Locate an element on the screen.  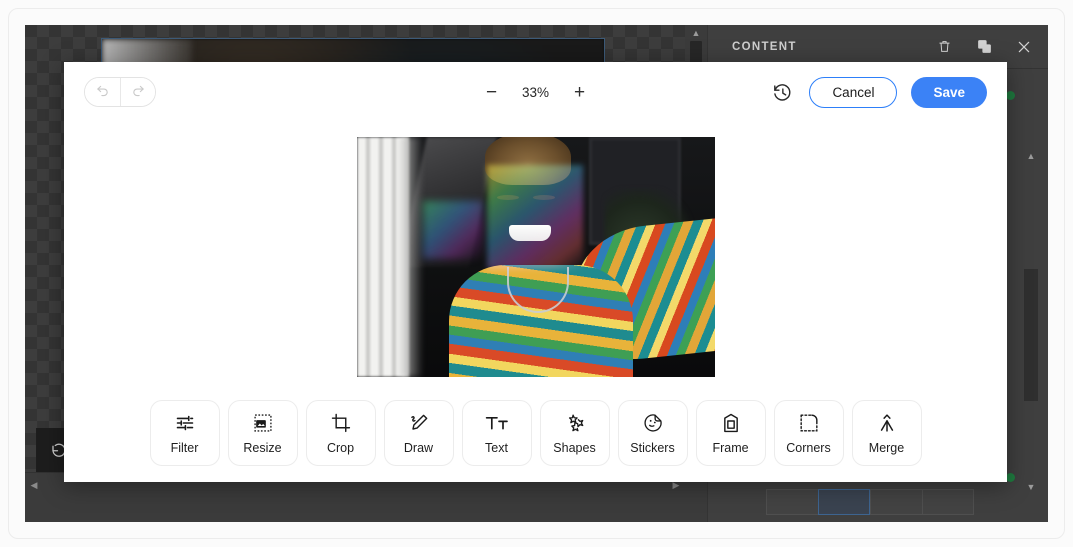
modal-actions: Cancel Save is located at coordinates (878, 92).